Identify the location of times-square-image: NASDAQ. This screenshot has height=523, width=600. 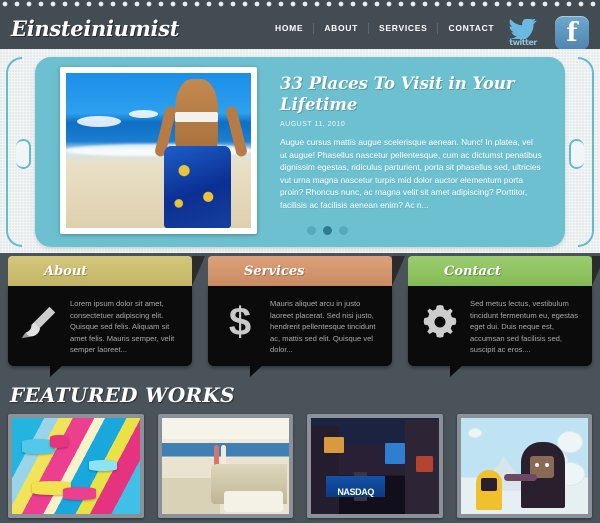
(375, 466).